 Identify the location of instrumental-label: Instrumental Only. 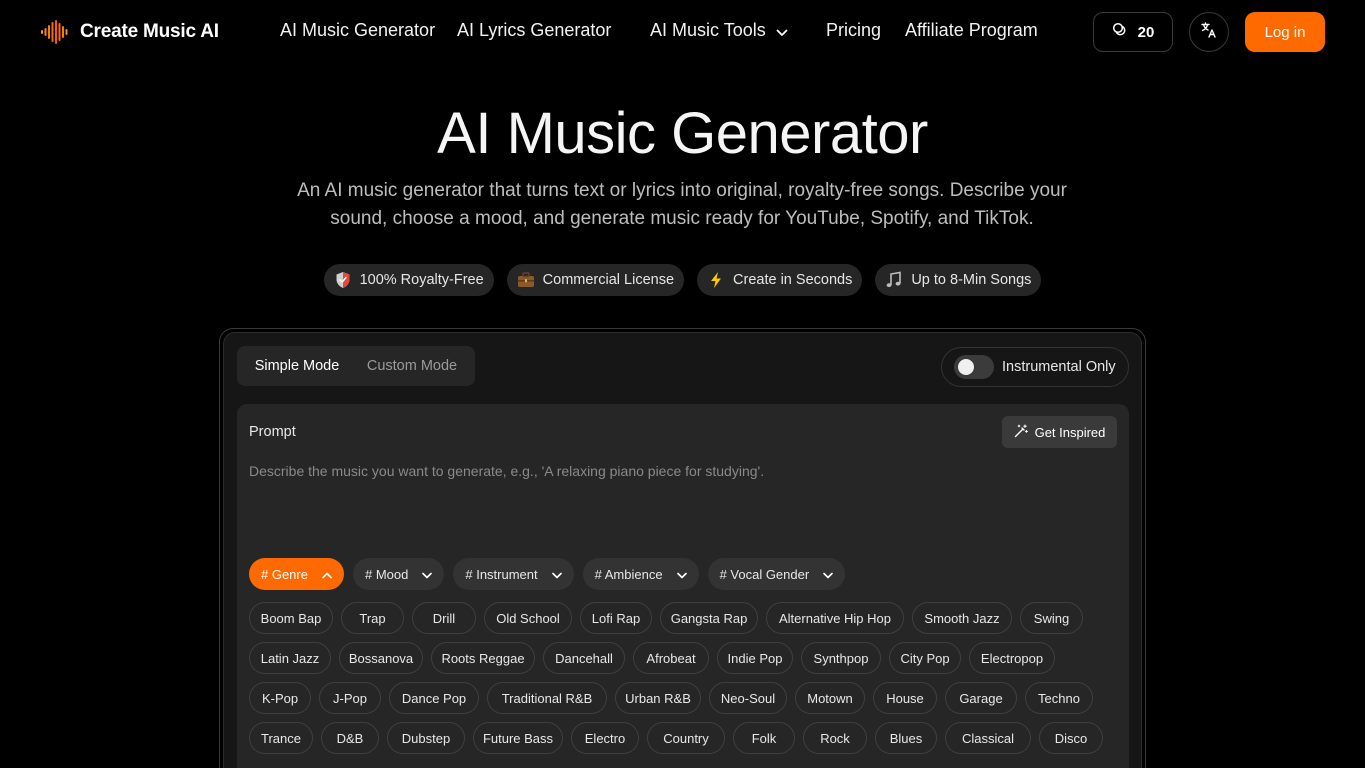
(1059, 367).